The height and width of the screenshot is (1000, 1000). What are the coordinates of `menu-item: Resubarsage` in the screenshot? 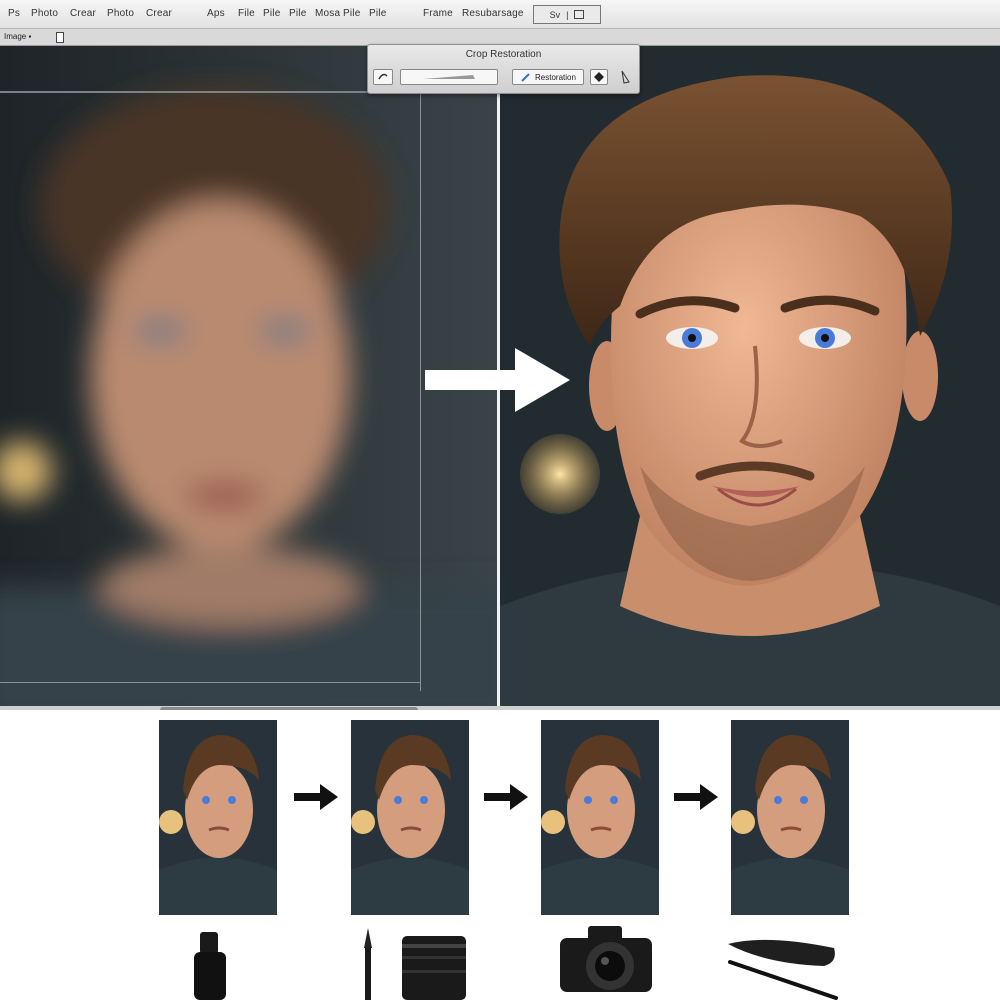 It's located at (493, 13).